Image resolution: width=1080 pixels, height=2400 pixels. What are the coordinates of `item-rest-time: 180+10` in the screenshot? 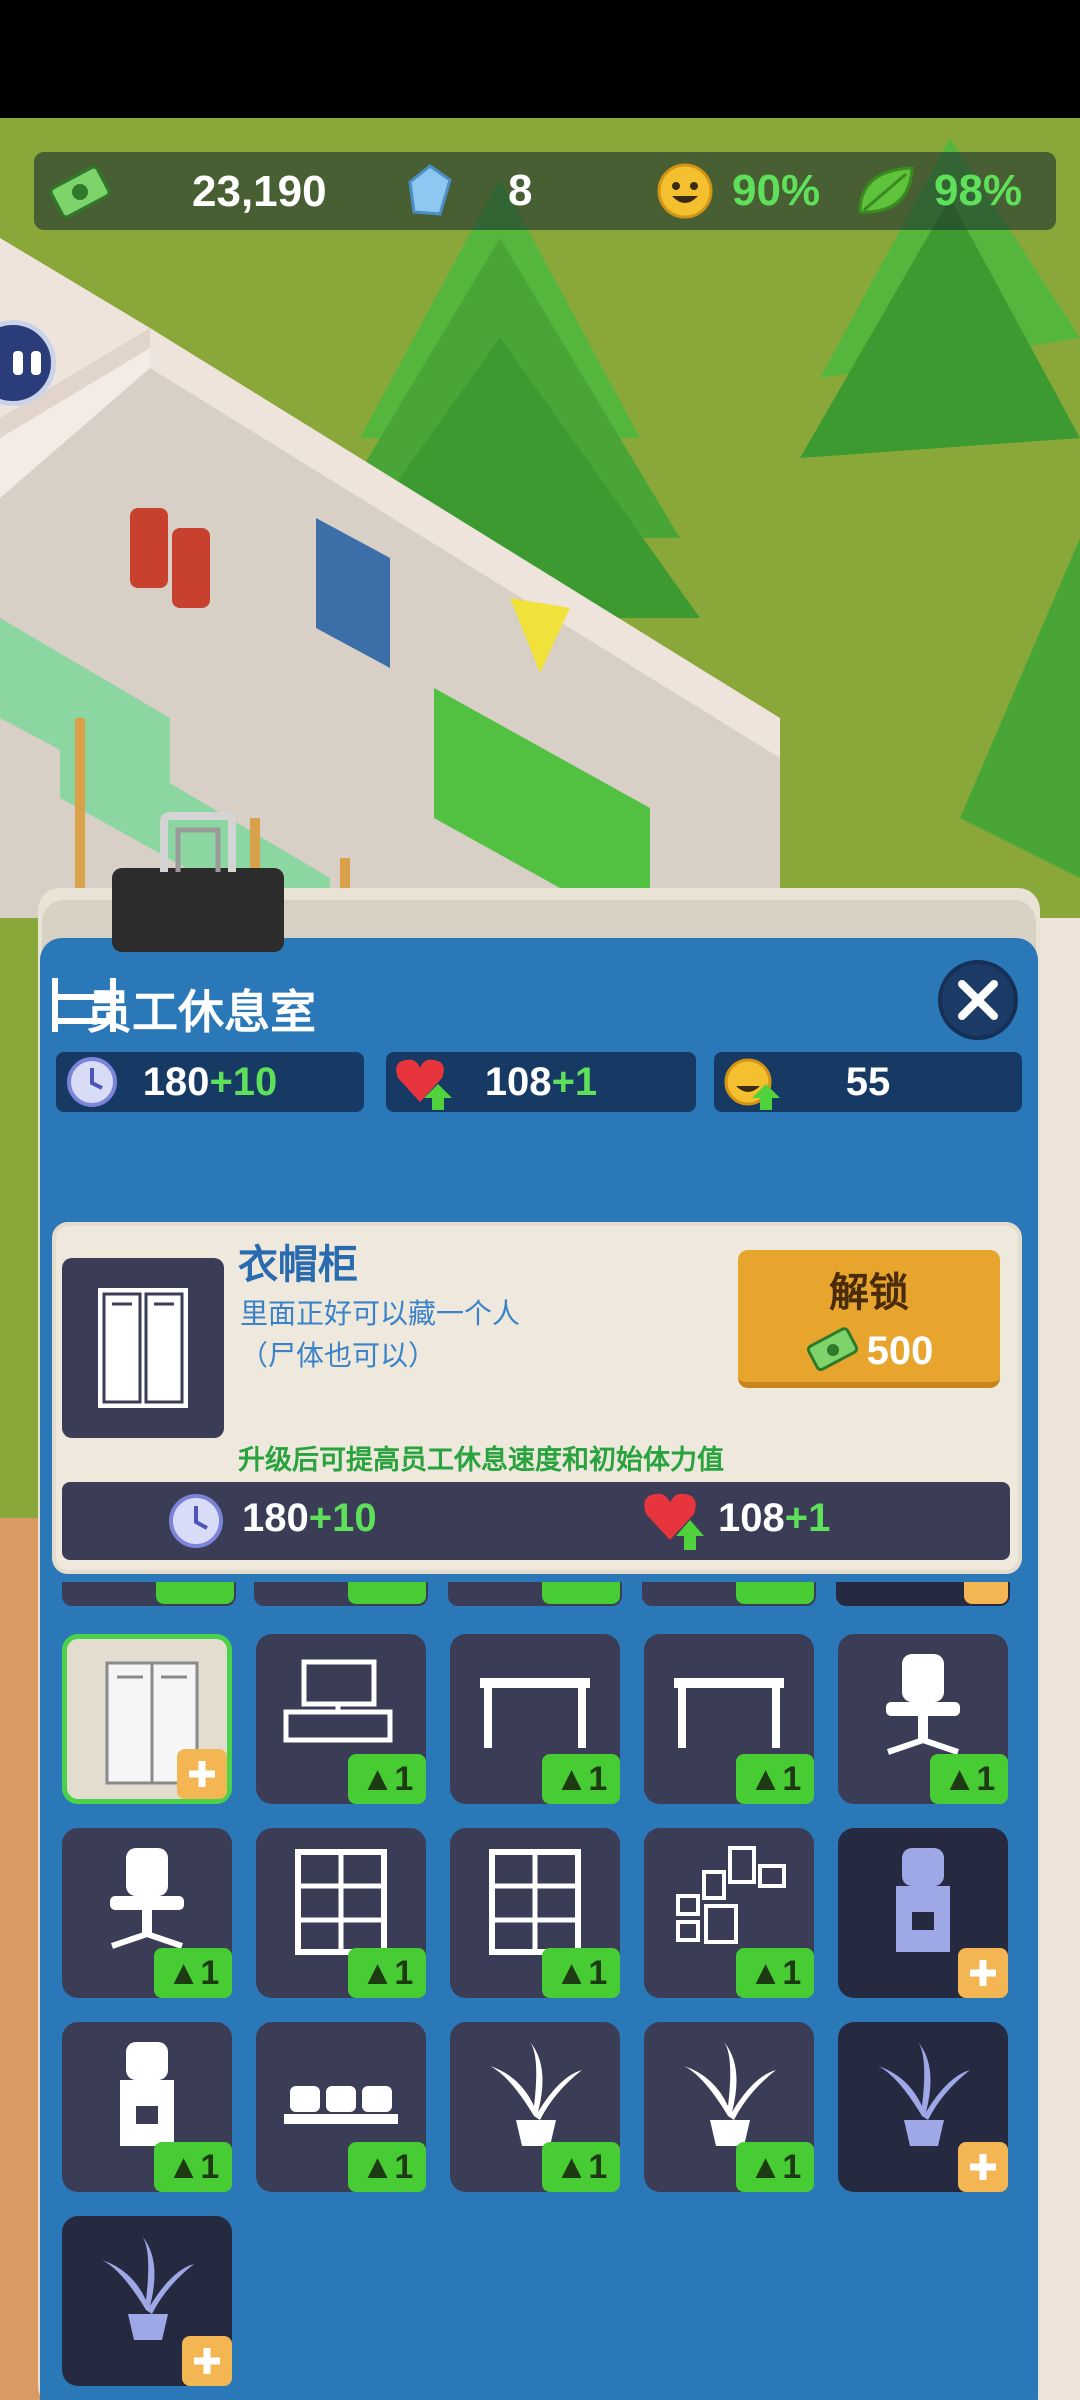 It's located at (309, 1518).